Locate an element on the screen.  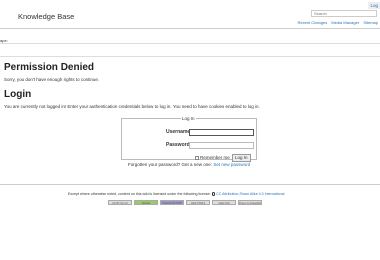
username-label: Username is located at coordinates (178, 132).